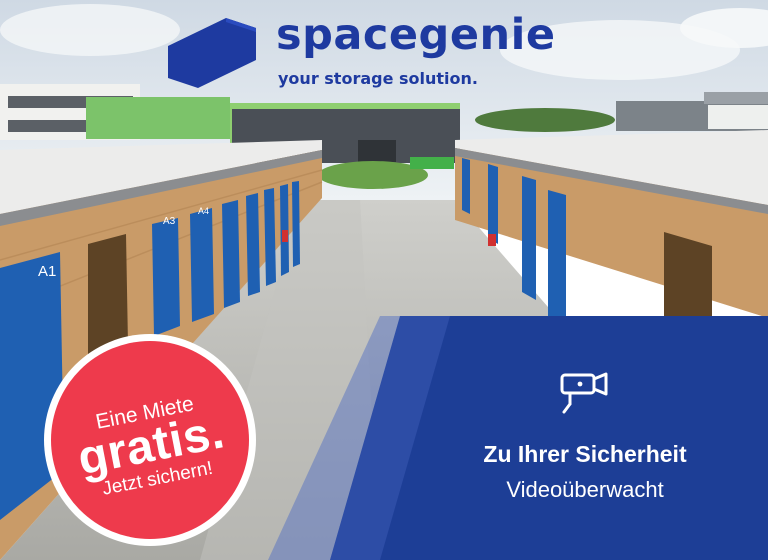  Describe the element at coordinates (212, 53) in the screenshot. I see `brand-cube-icon` at that location.